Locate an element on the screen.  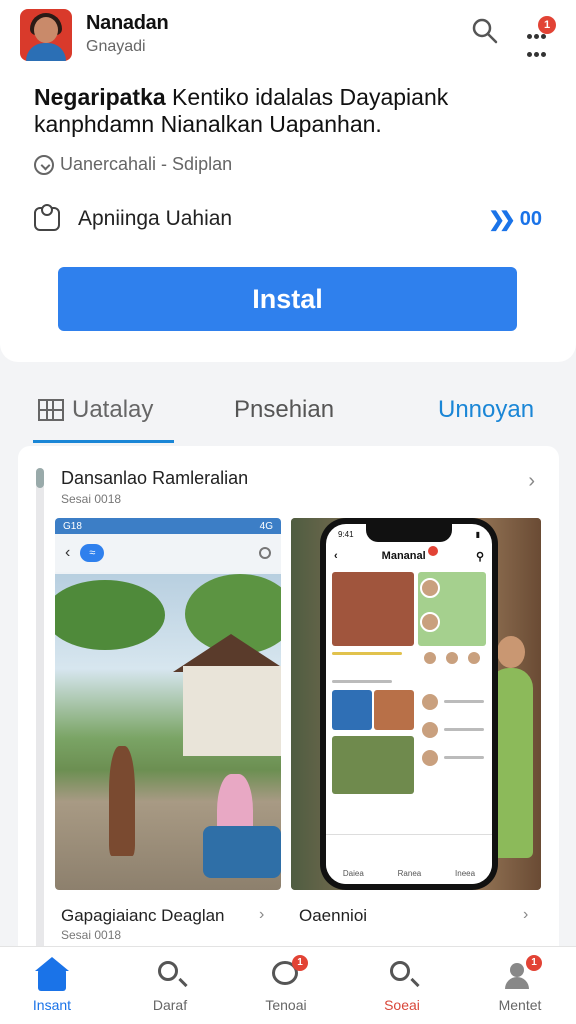
app-name: Nanadan is located at coordinates (127, 23).